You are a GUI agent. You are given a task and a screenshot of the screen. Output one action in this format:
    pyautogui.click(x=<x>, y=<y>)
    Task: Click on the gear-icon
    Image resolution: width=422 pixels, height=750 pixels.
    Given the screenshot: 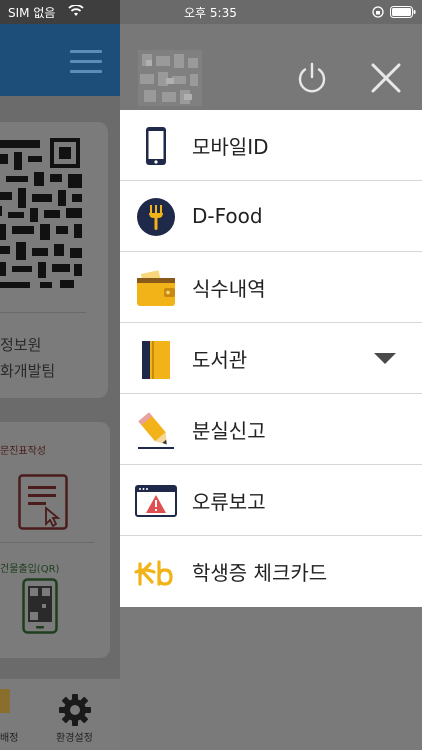 What is the action you would take?
    pyautogui.click(x=75, y=710)
    